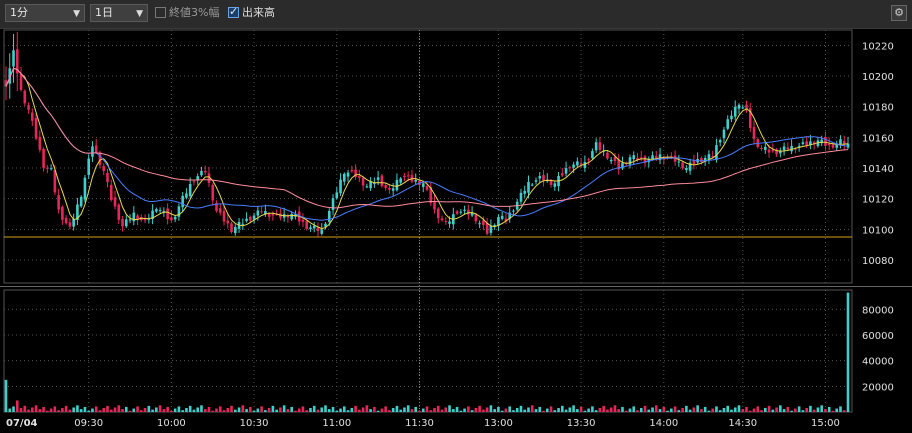 This screenshot has height=433, width=912. Describe the element at coordinates (119, 13) in the screenshot. I see `period-select: 1日 ▼` at that location.